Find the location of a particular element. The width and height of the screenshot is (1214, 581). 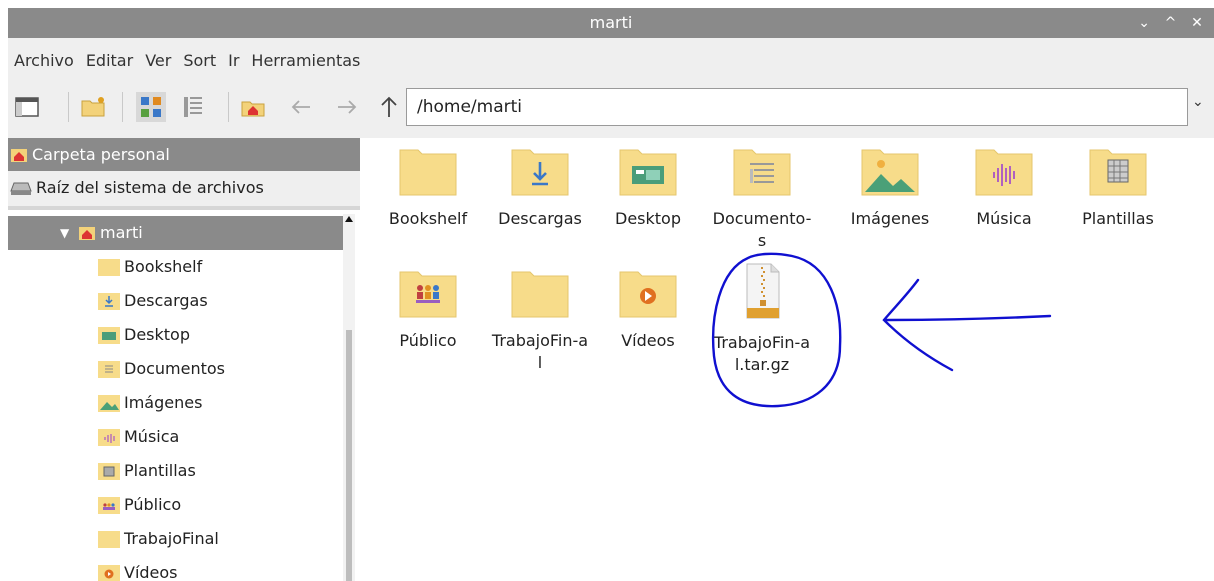

place-root: Raíz del sistema de archivos is located at coordinates (184, 187).